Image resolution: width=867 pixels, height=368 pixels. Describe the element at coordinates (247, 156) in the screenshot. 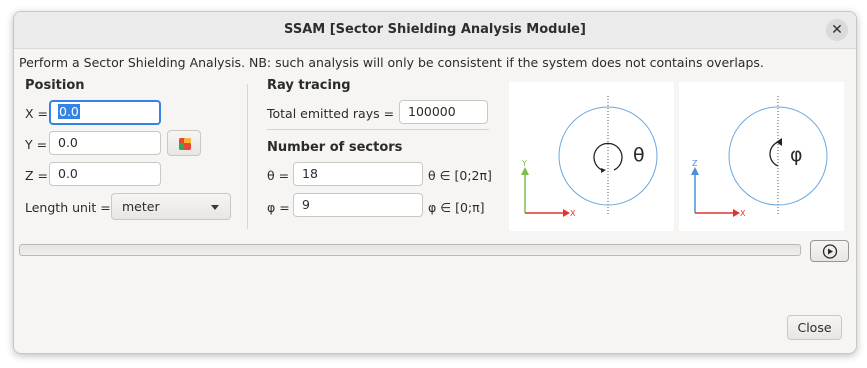

I see `vertical-separator` at that location.